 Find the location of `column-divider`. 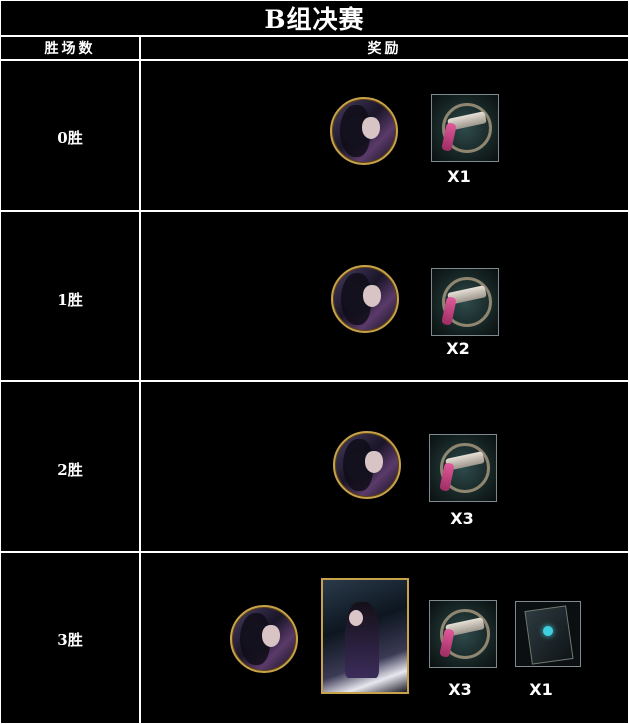

column-divider is located at coordinates (140, 380).